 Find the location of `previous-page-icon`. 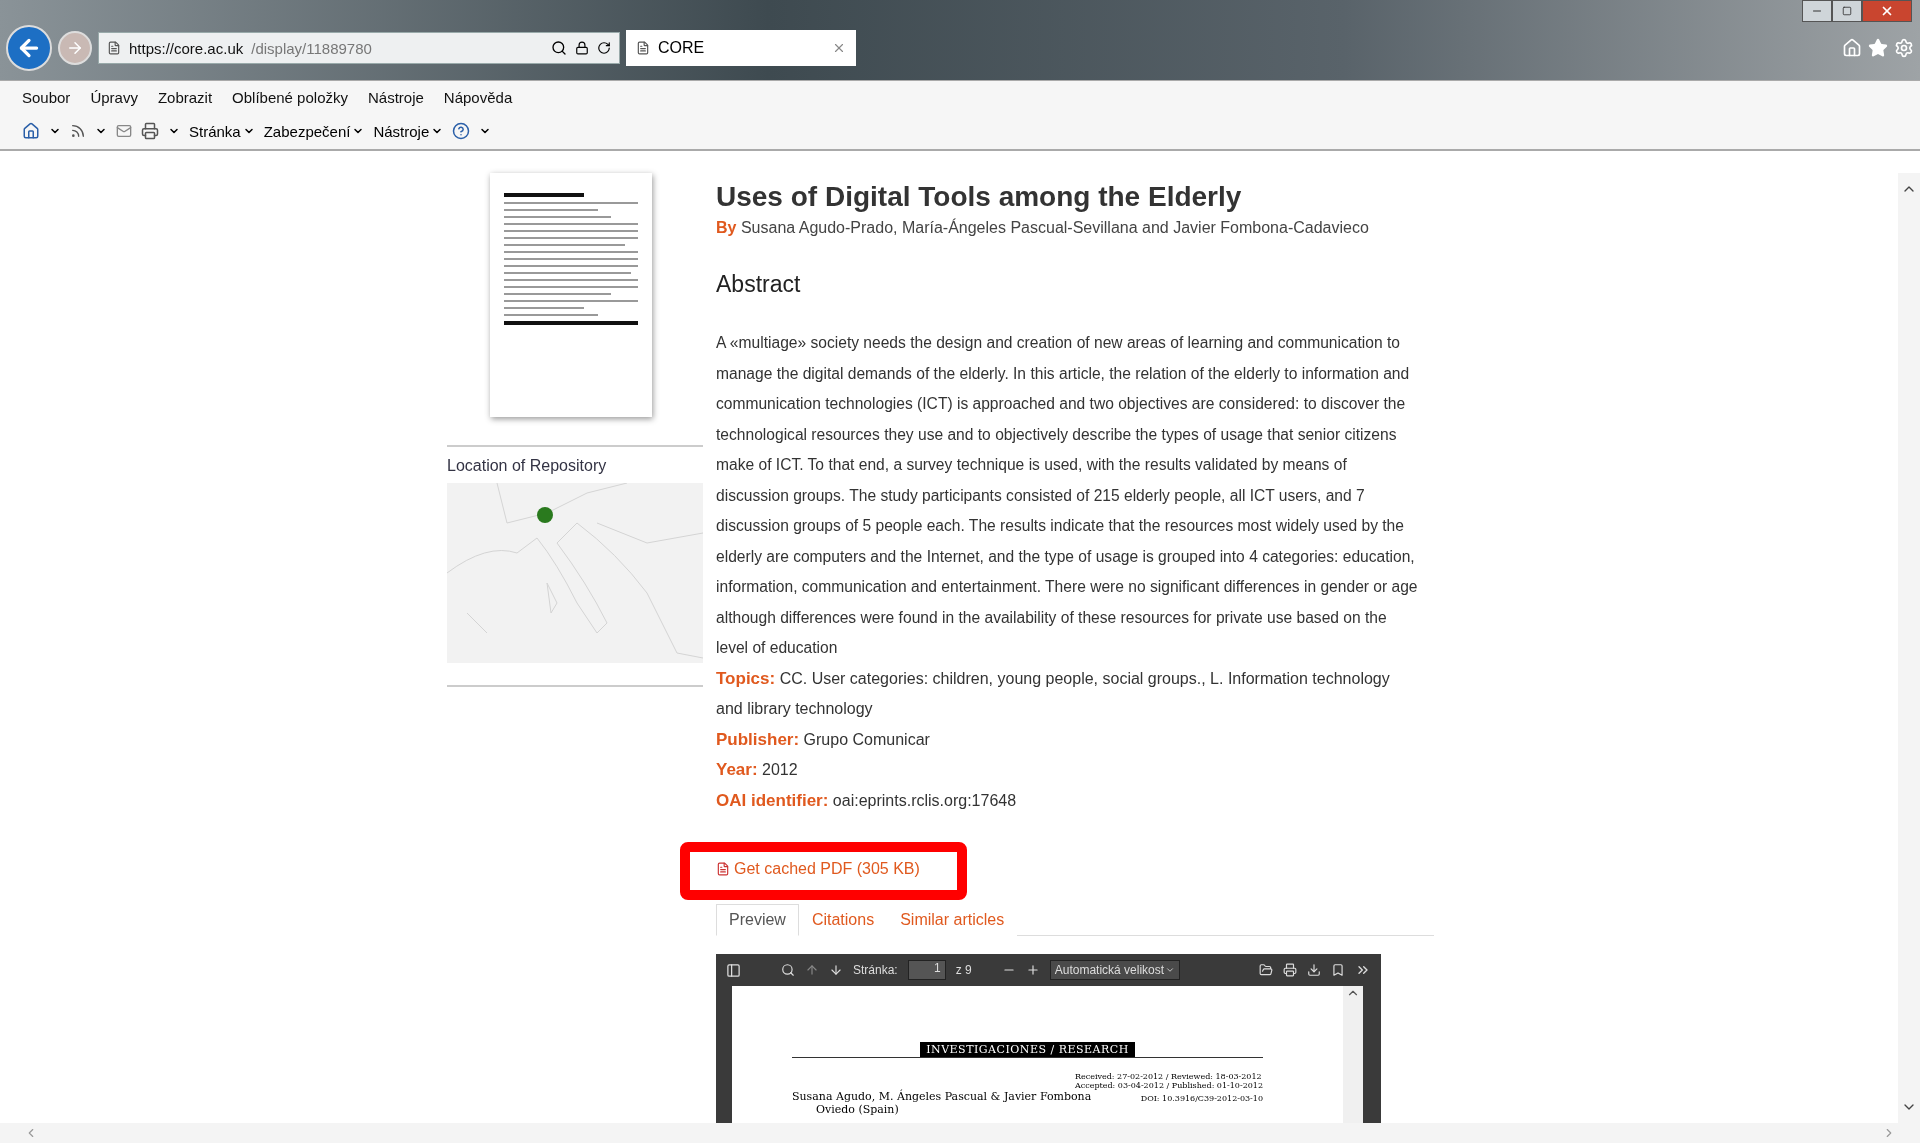

previous-page-icon is located at coordinates (812, 970).